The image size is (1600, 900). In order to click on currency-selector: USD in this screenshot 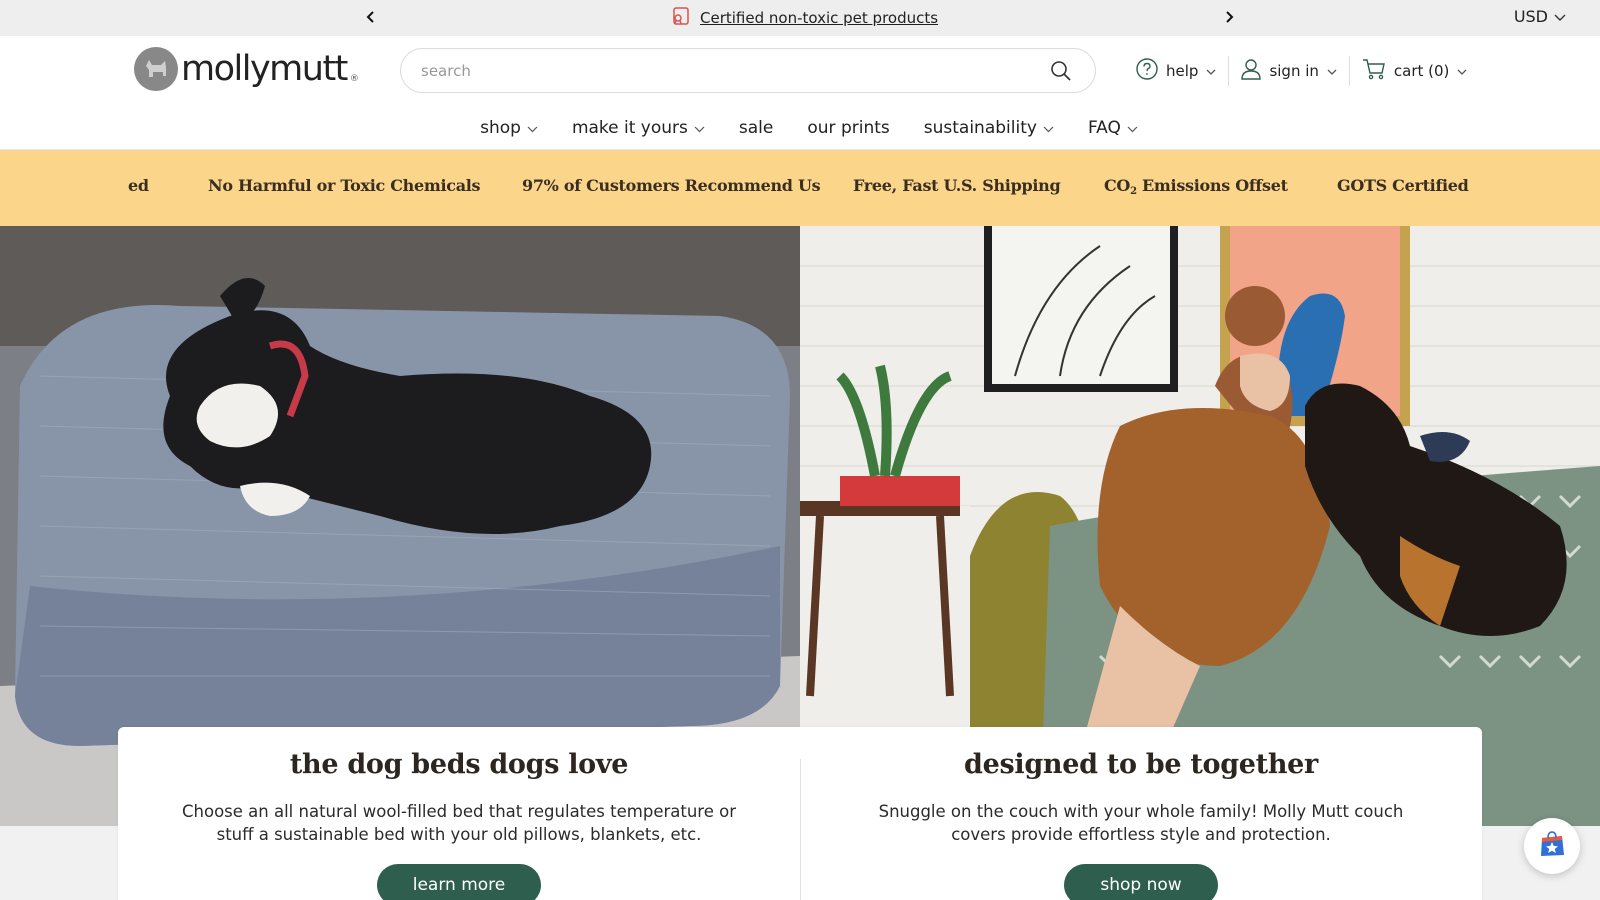, I will do `click(1540, 16)`.